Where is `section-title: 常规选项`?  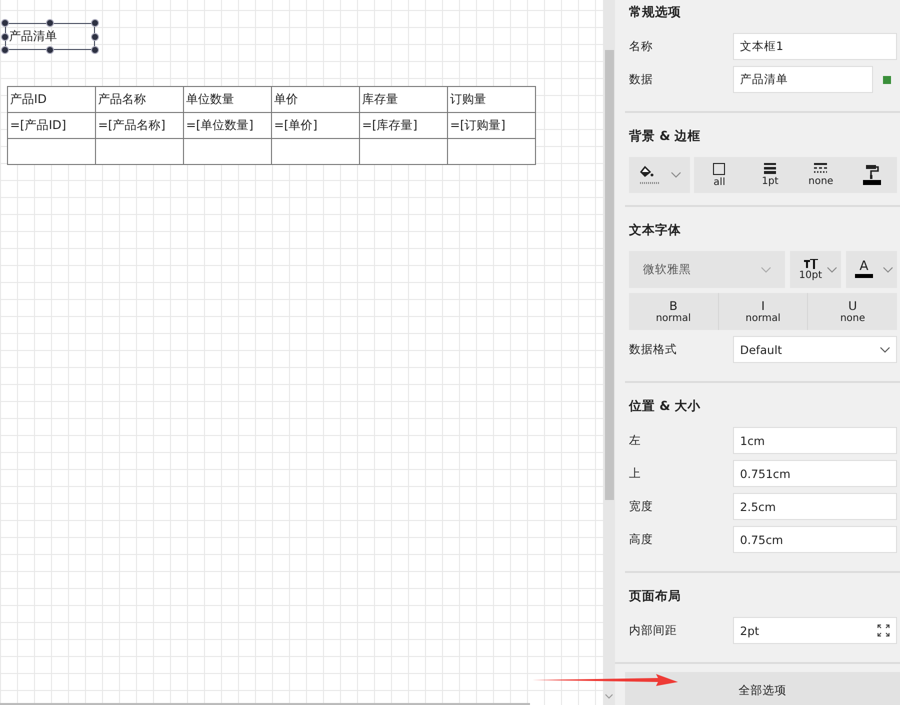 section-title: 常规选项 is located at coordinates (655, 12).